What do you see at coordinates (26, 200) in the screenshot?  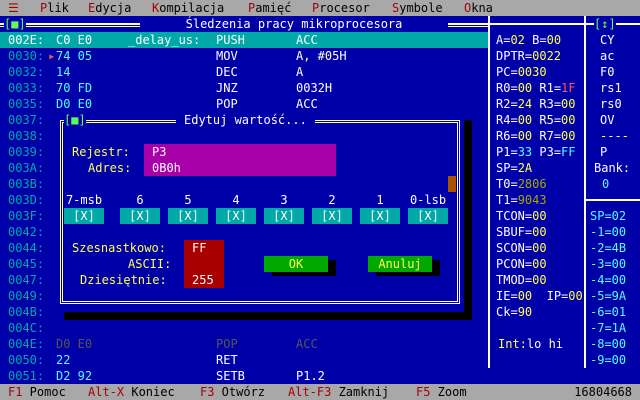 I see `code-address: 003D:` at bounding box center [26, 200].